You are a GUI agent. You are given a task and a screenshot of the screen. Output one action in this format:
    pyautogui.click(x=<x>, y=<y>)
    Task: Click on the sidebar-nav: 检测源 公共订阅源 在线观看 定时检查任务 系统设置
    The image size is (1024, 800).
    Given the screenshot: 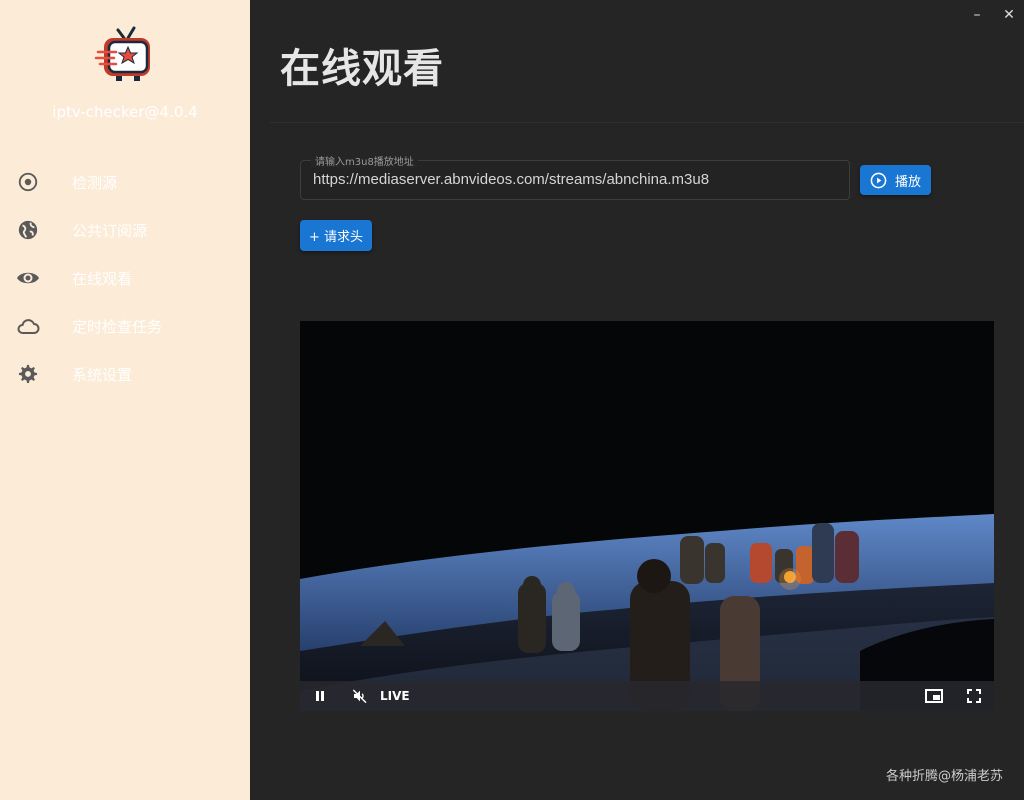 What is the action you would take?
    pyautogui.click(x=125, y=278)
    